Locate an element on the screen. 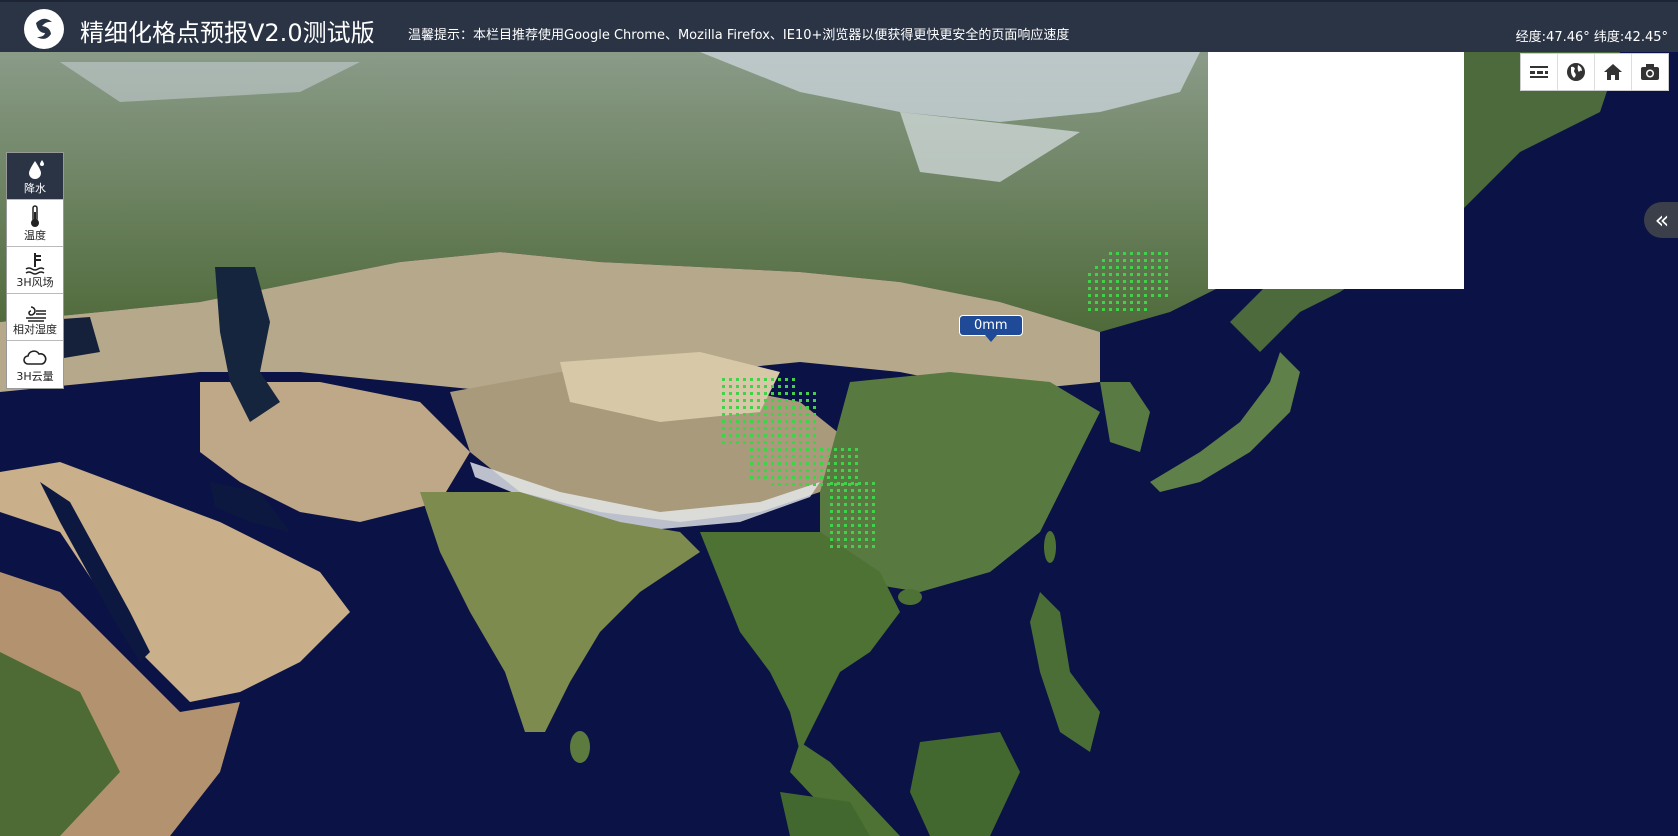  thermometer-icon is located at coordinates (35, 215).